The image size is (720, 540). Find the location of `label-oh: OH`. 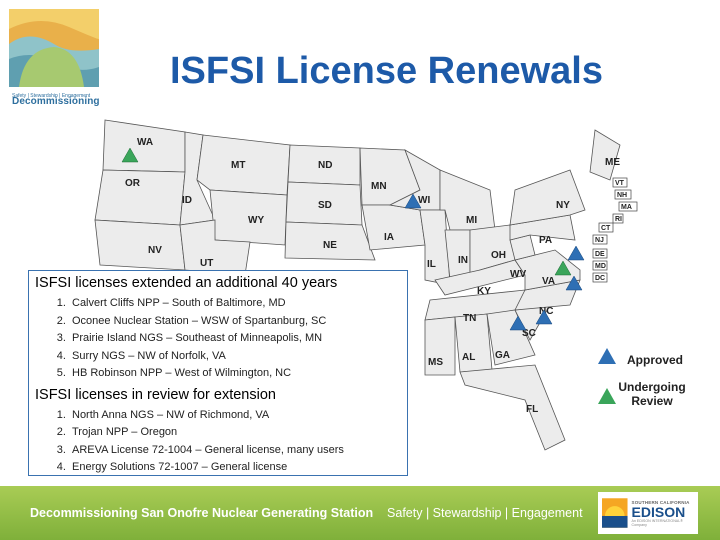

label-oh: OH is located at coordinates (498, 255).